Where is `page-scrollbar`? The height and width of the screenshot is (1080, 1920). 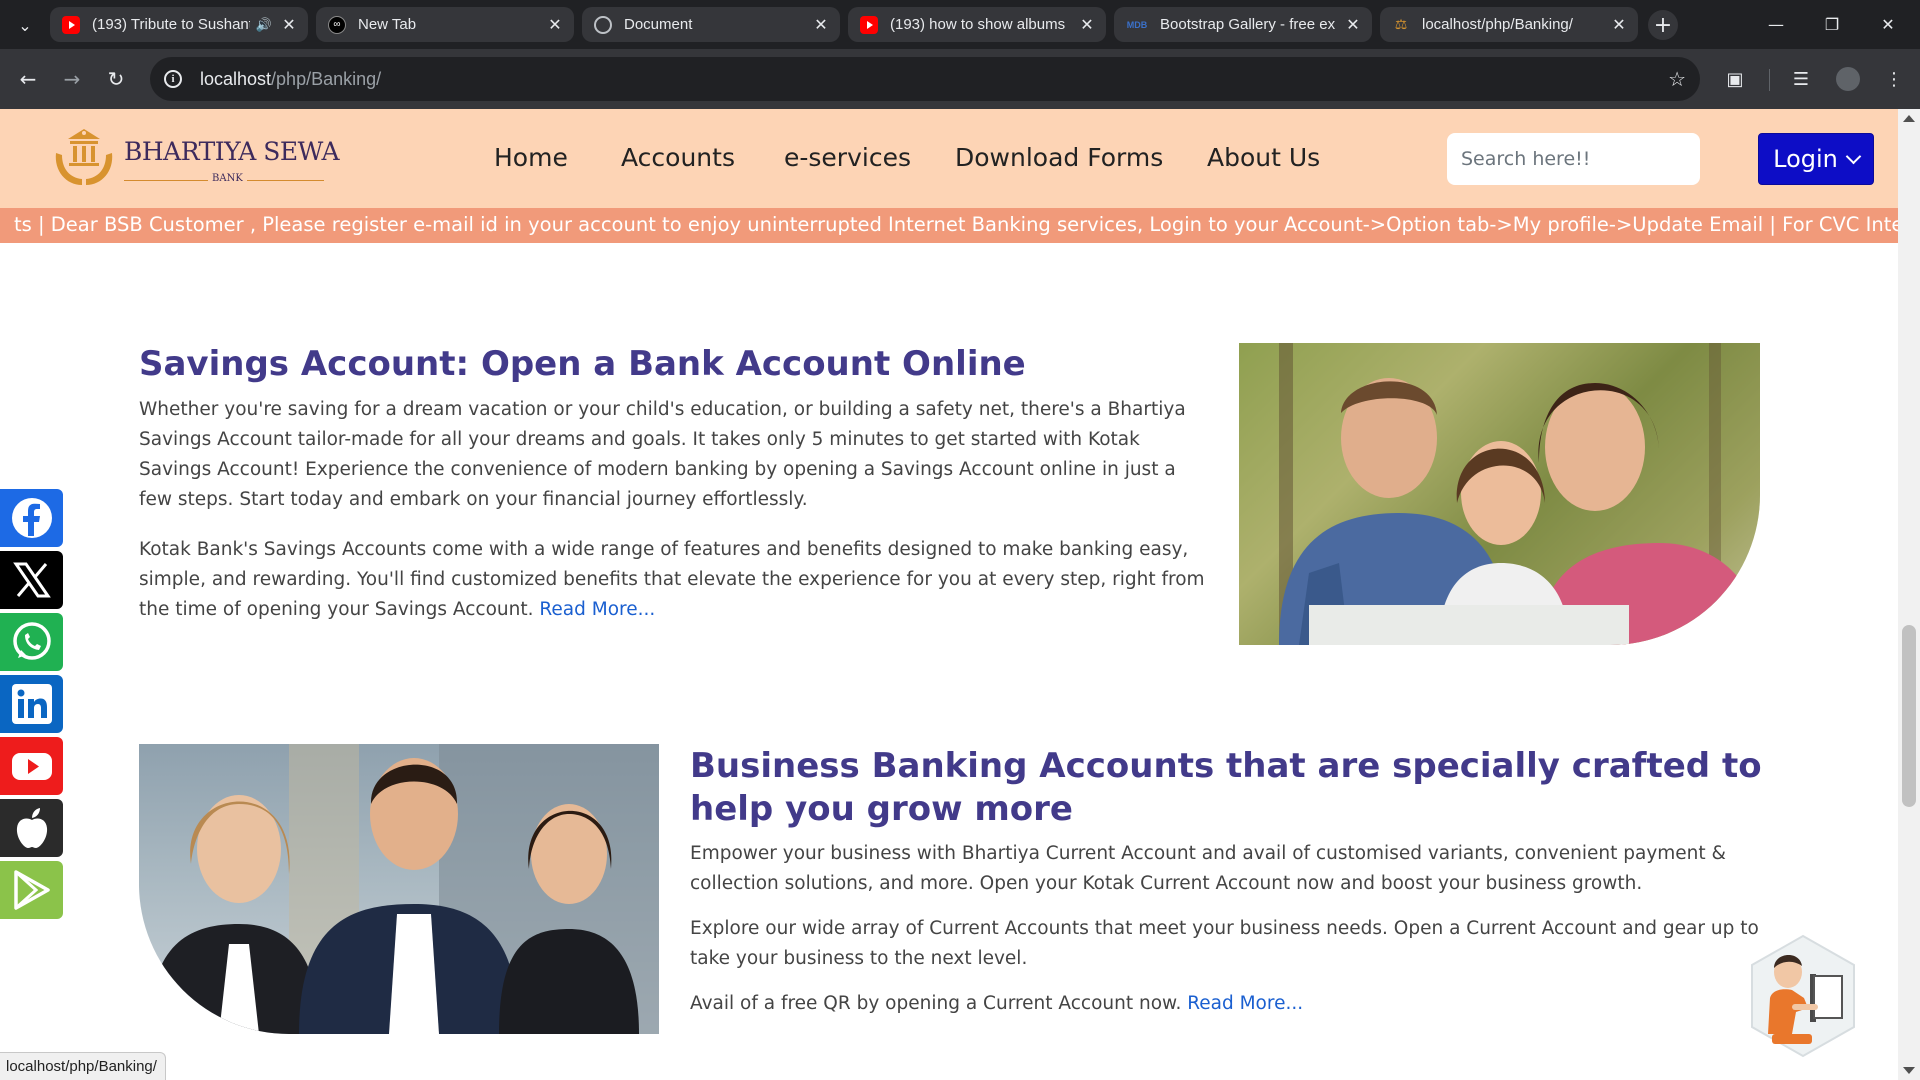 page-scrollbar is located at coordinates (1909, 594).